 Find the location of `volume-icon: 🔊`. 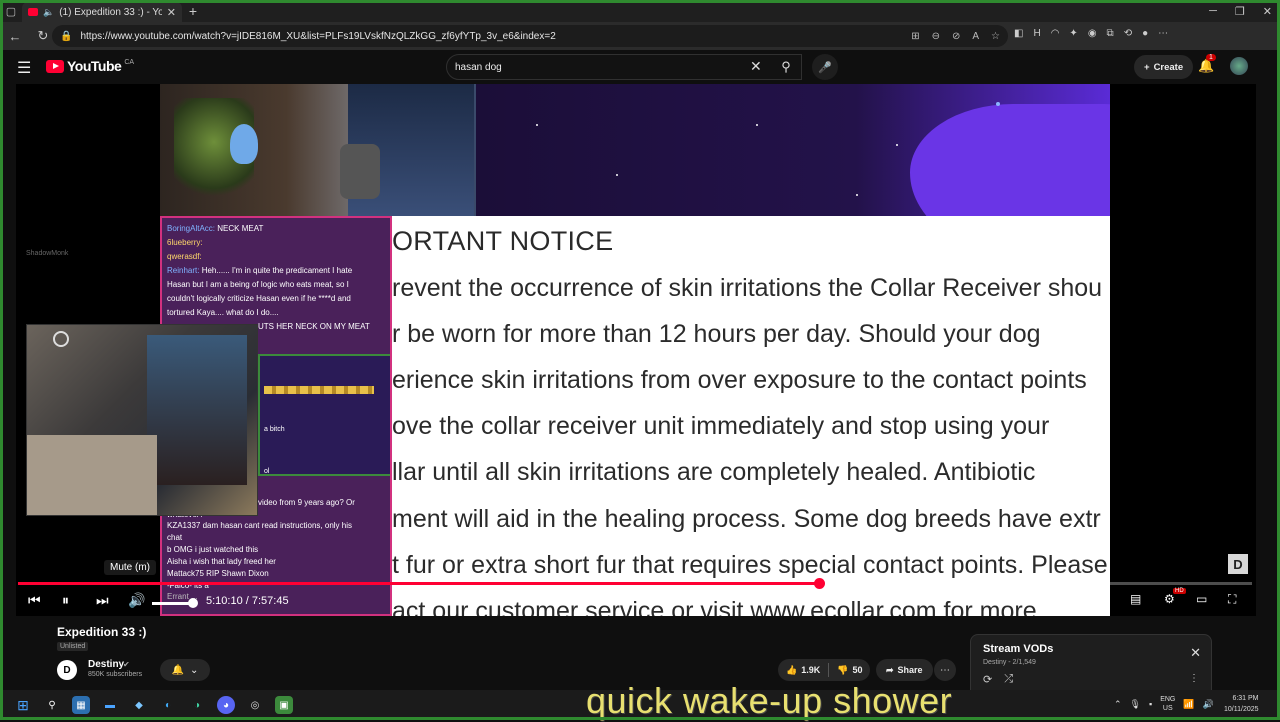

volume-icon: 🔊 is located at coordinates (136, 600).